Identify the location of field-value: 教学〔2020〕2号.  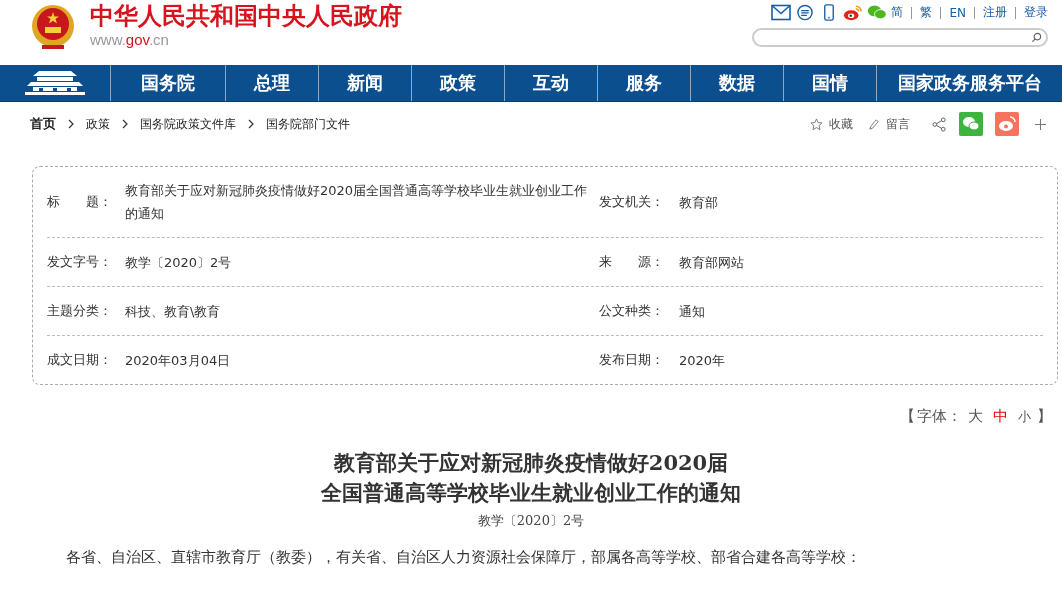
(179, 262).